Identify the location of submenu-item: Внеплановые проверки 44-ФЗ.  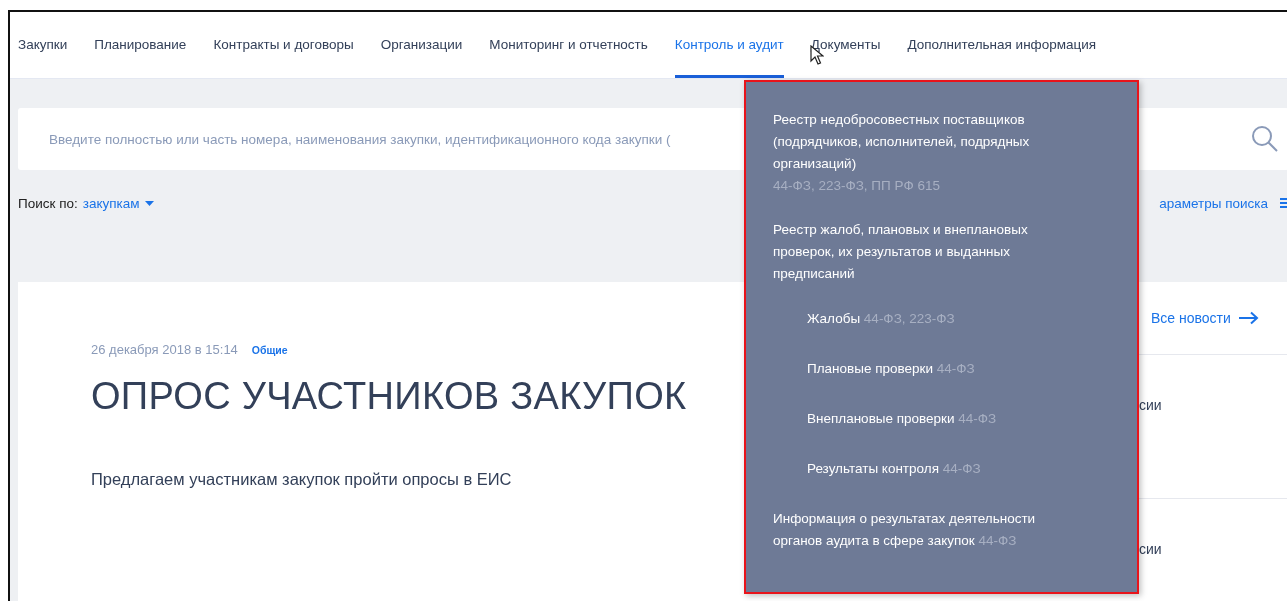
(945, 419).